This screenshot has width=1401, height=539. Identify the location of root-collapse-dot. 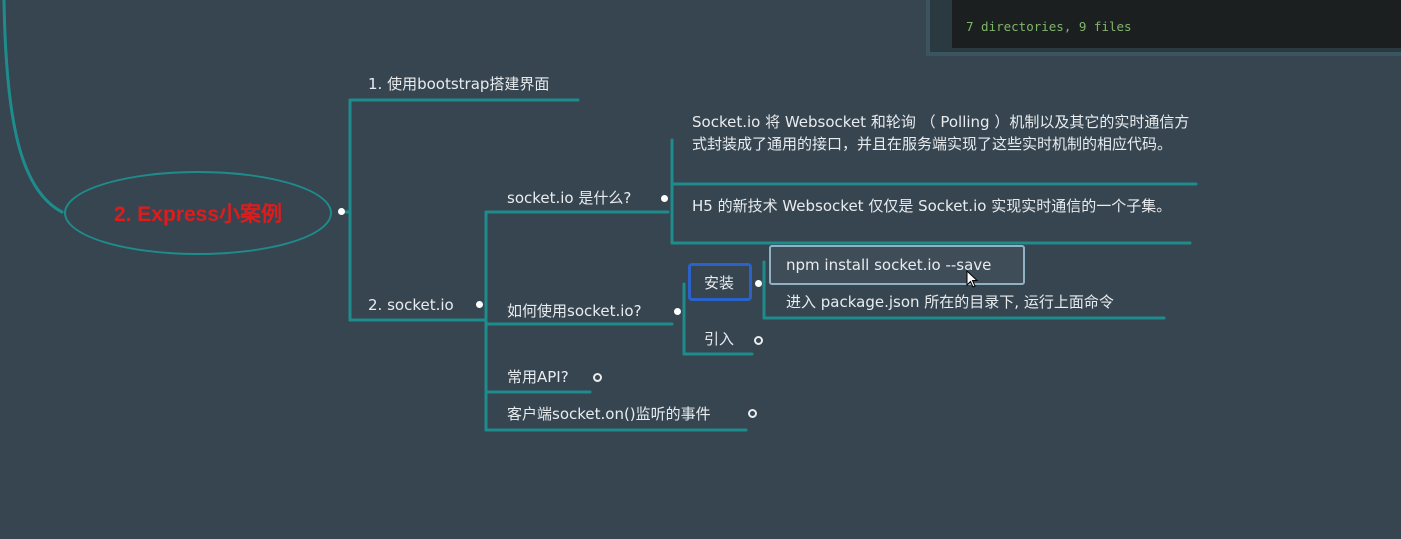
(341, 211).